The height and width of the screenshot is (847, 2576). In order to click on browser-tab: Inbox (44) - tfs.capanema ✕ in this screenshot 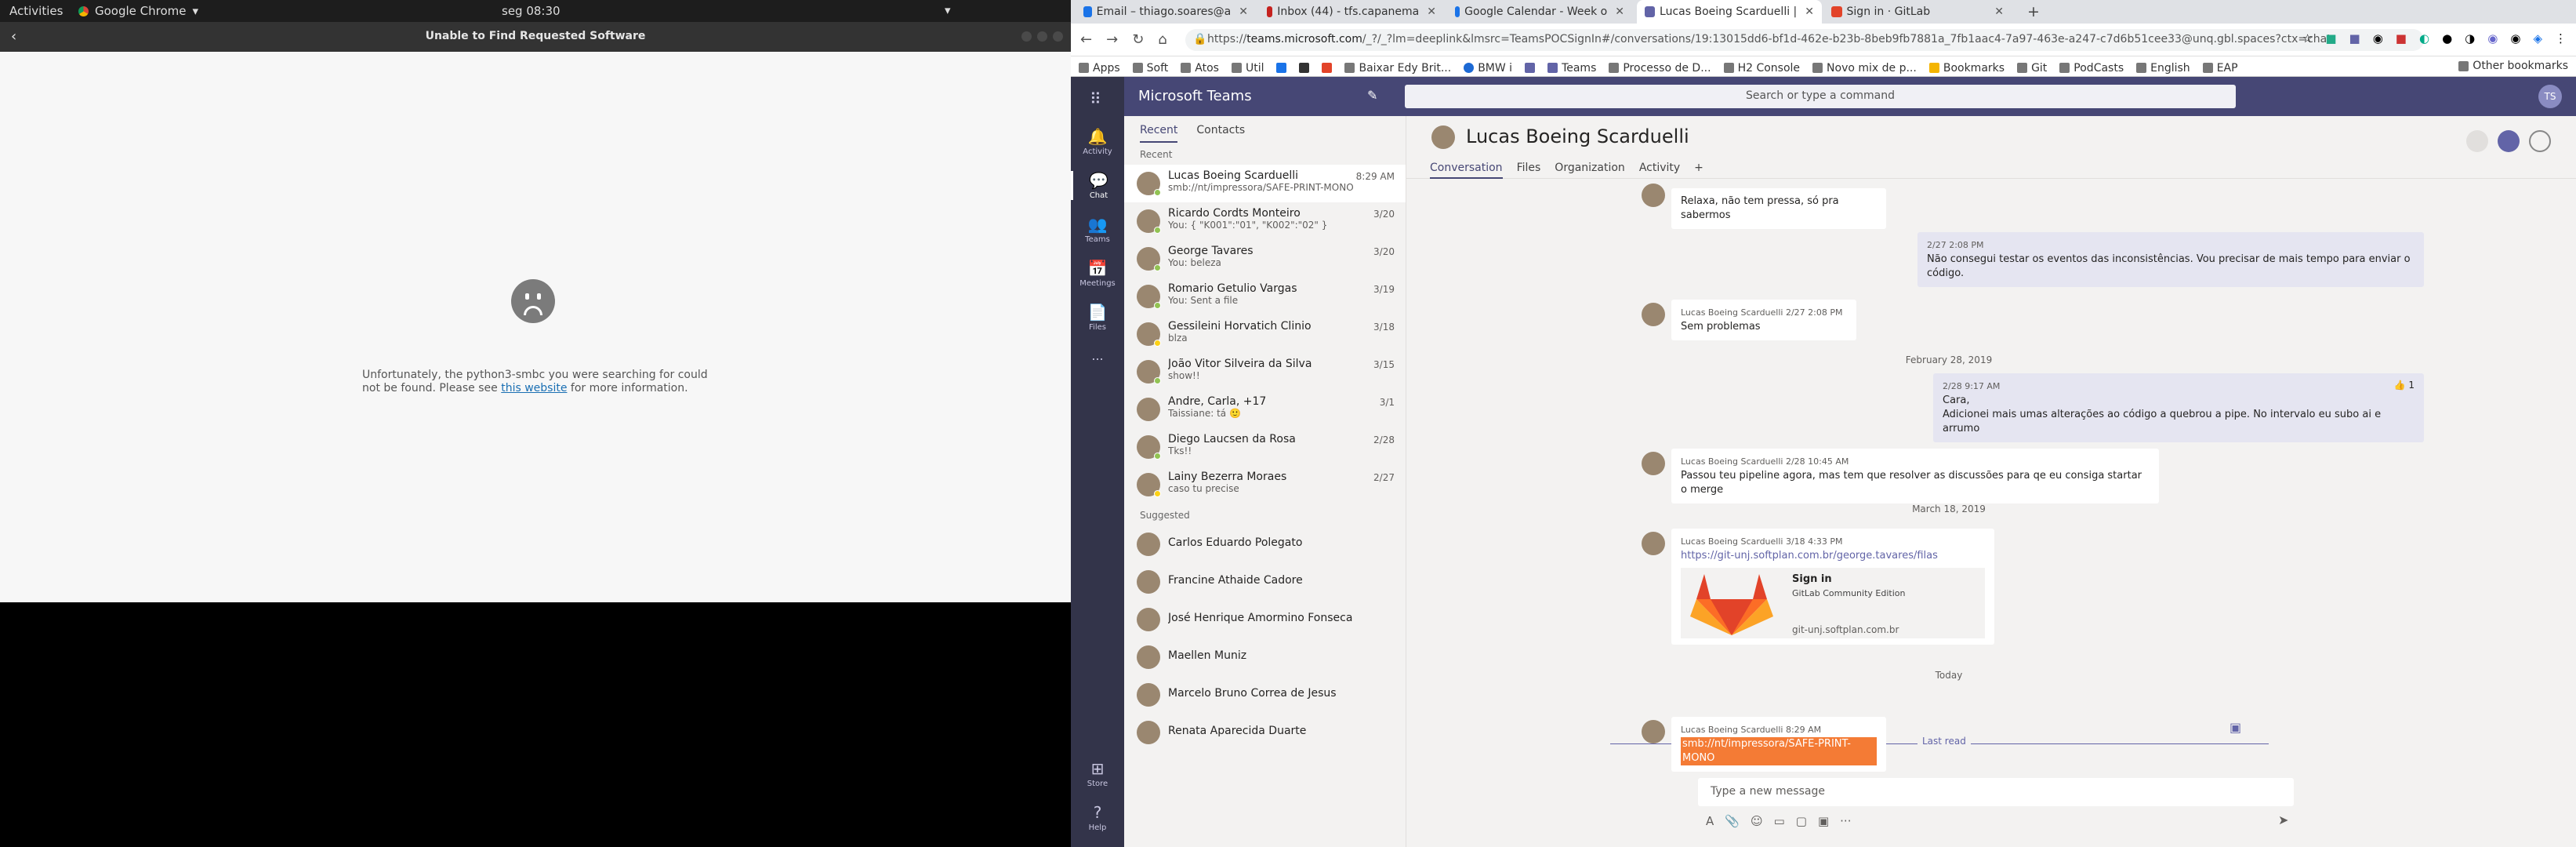, I will do `click(1351, 12)`.